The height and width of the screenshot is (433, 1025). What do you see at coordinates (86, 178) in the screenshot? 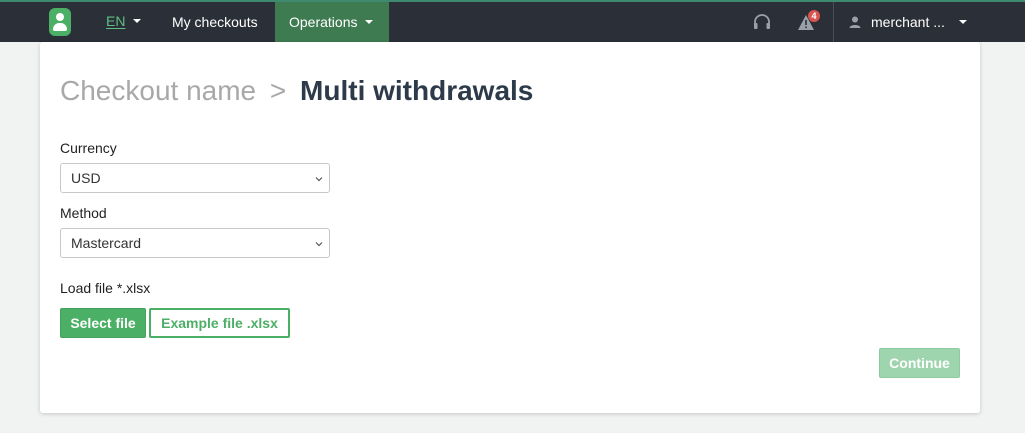
I see `currency-value: USD` at bounding box center [86, 178].